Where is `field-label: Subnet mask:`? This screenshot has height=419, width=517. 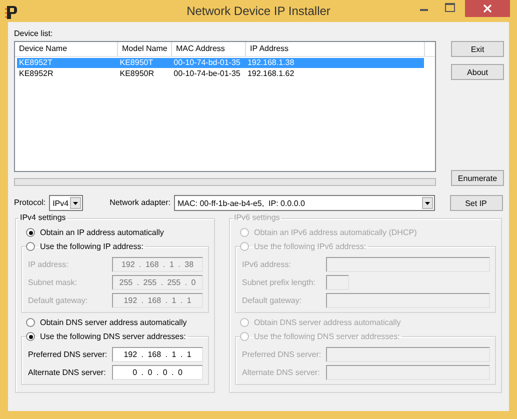 field-label: Subnet mask: is located at coordinates (53, 282).